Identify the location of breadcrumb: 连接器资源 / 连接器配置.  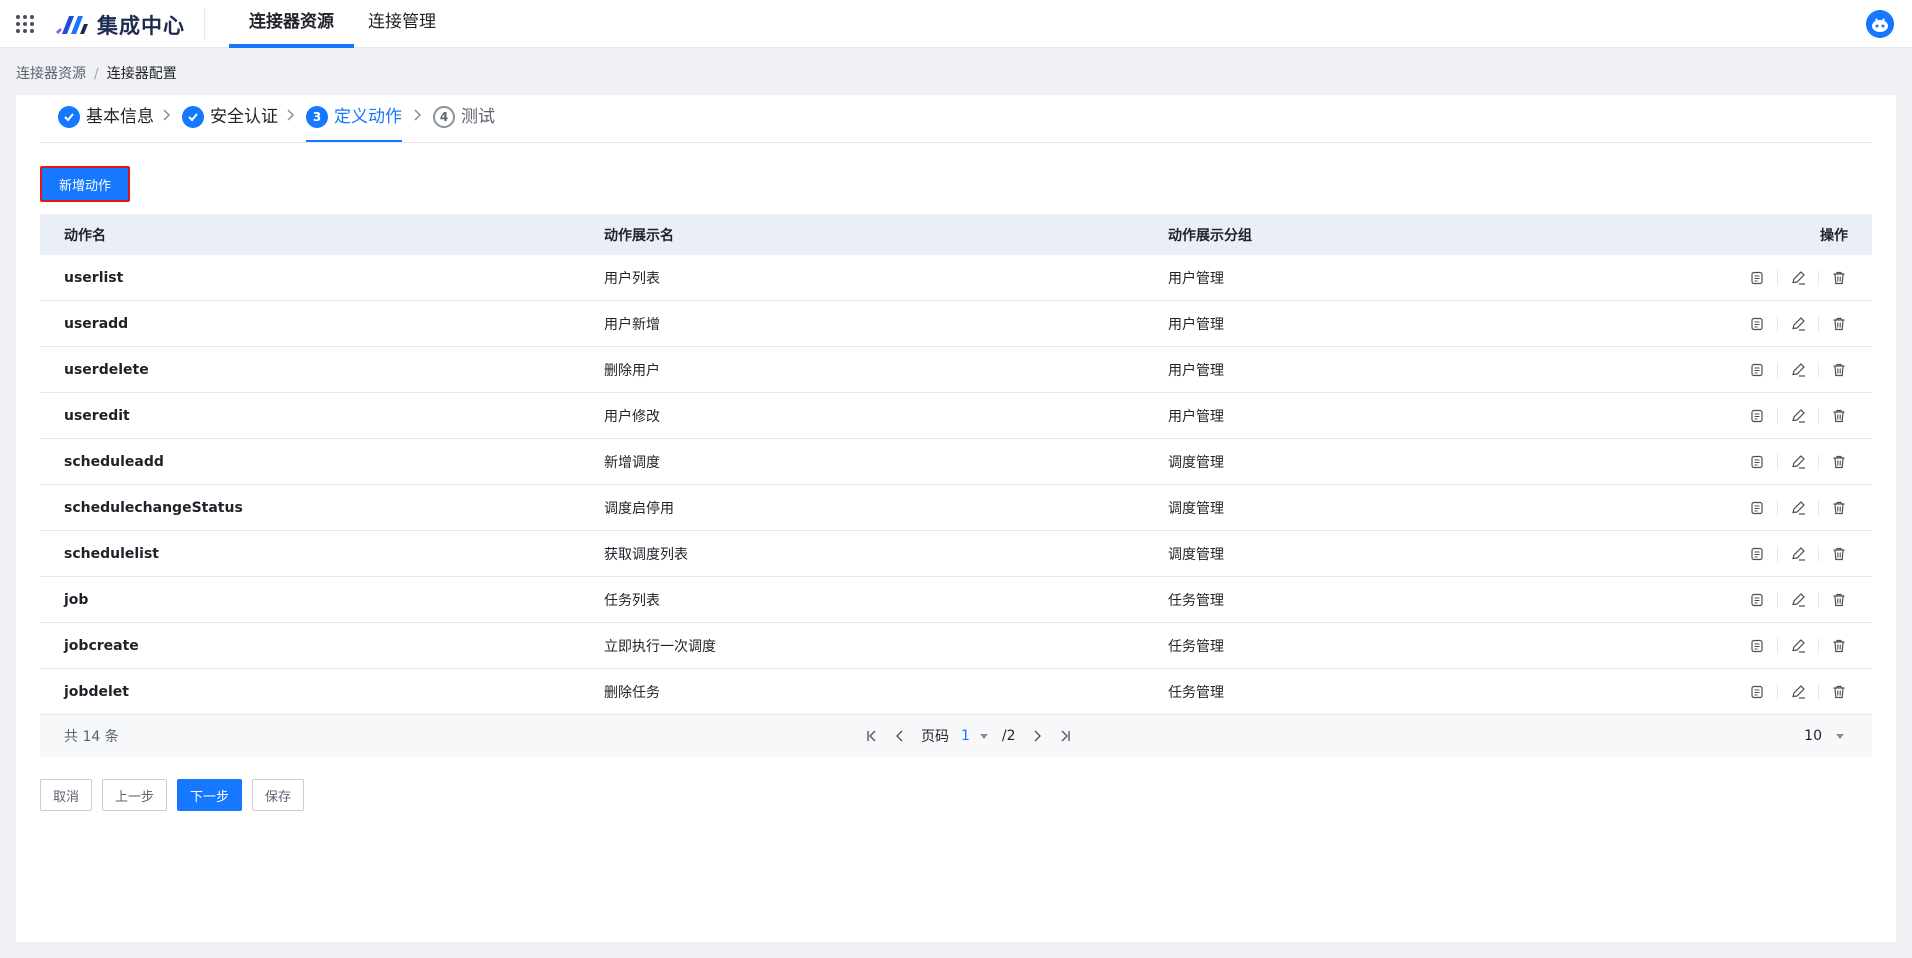
(96, 73).